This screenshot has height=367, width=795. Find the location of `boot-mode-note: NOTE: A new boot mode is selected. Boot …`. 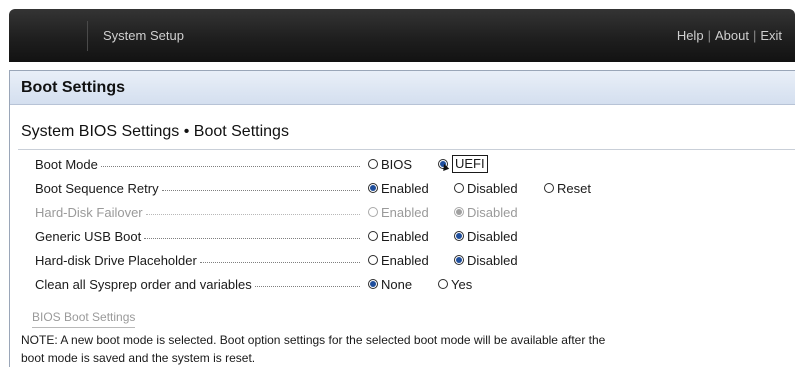

boot-mode-note: NOTE: A new boot mode is selected. Boot … is located at coordinates (313, 349).